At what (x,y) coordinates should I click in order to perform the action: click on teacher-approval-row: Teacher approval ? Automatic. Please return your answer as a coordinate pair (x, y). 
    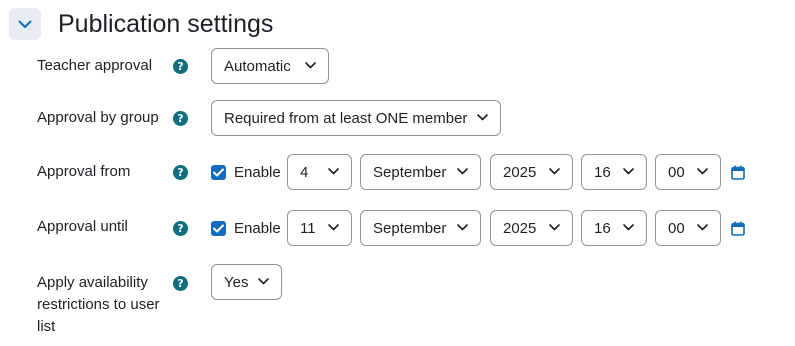
    Looking at the image, I should click on (397, 66).